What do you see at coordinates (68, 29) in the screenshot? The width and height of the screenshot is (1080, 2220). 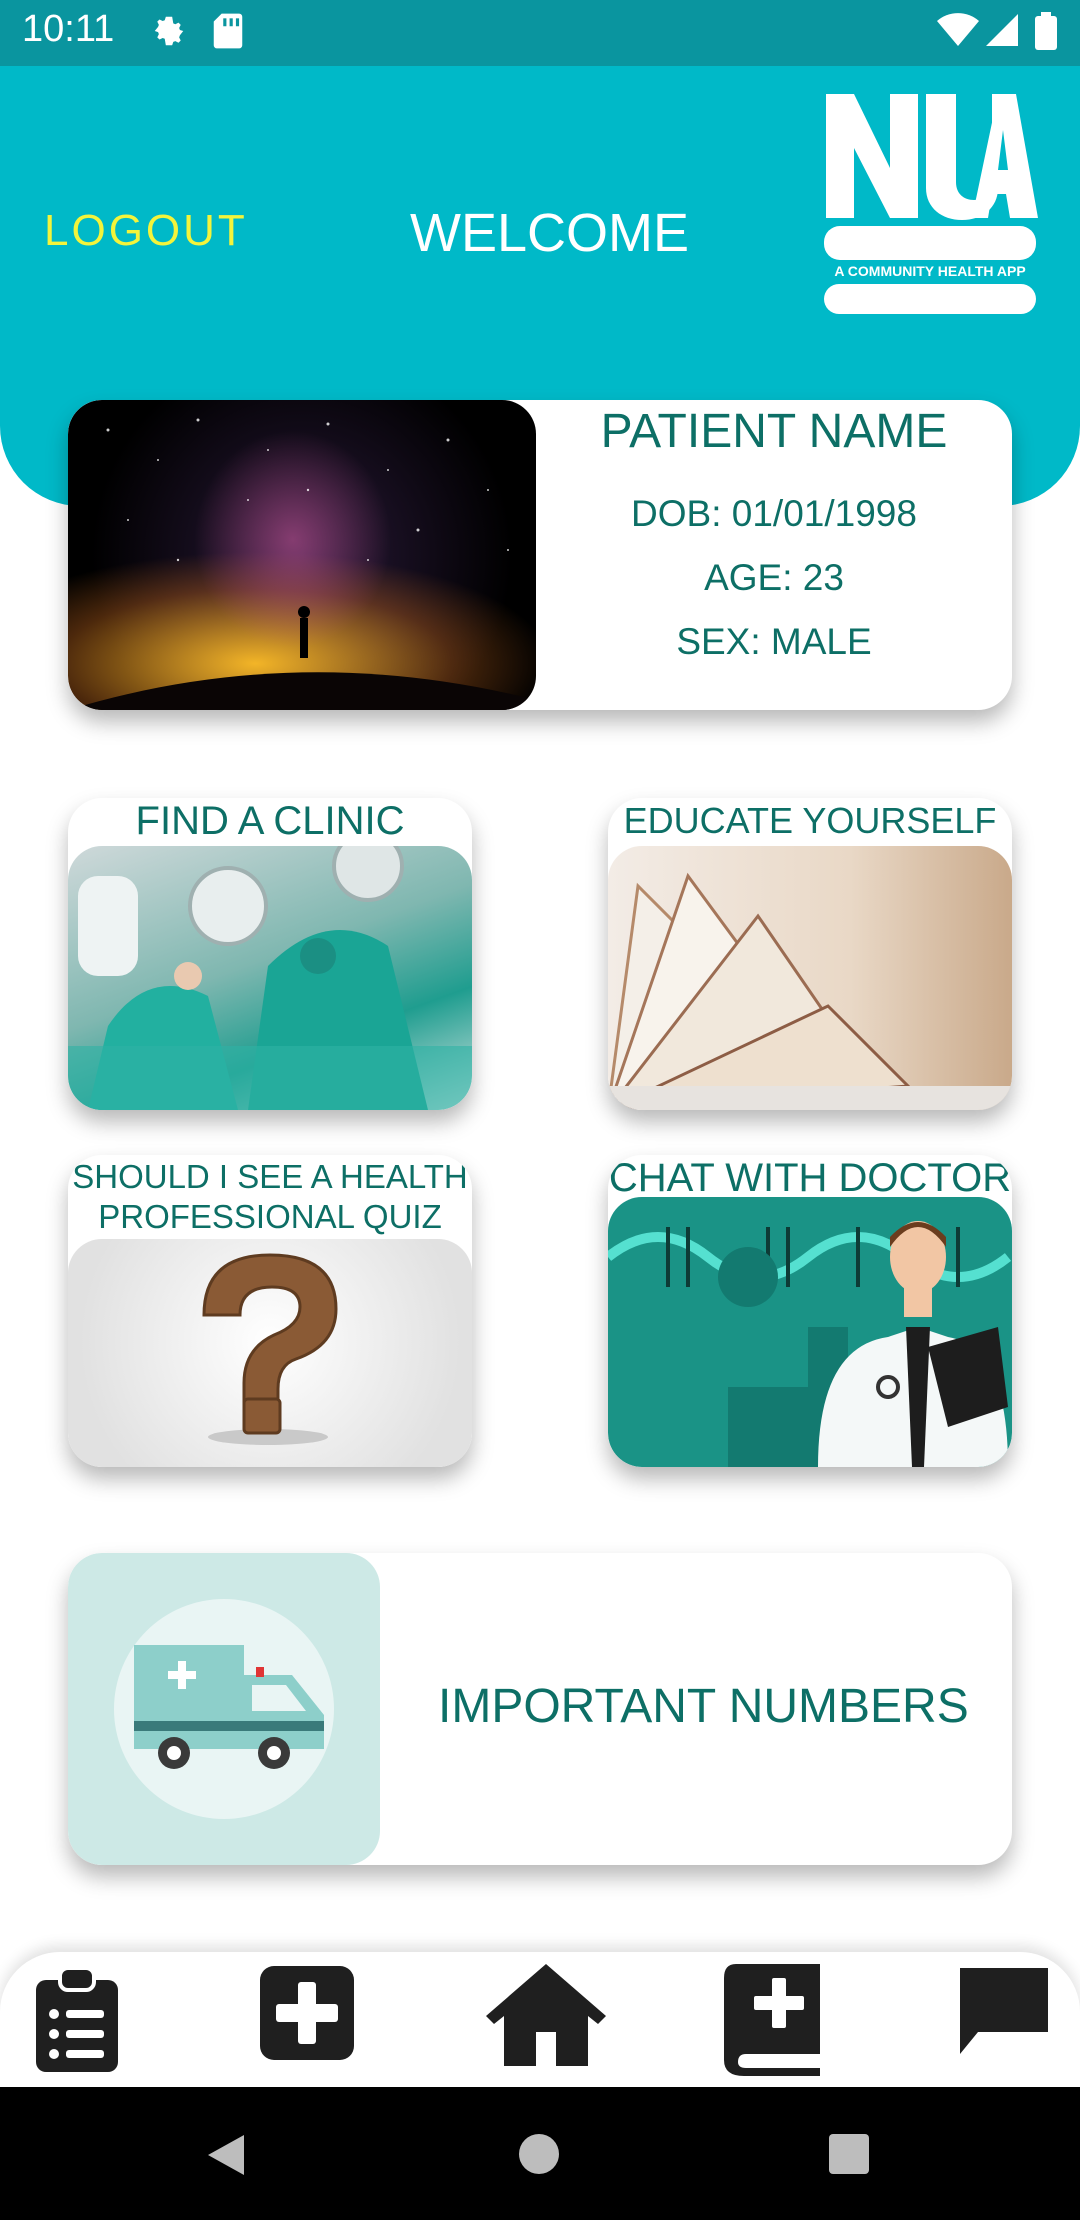 I see `status-time: 10:11` at bounding box center [68, 29].